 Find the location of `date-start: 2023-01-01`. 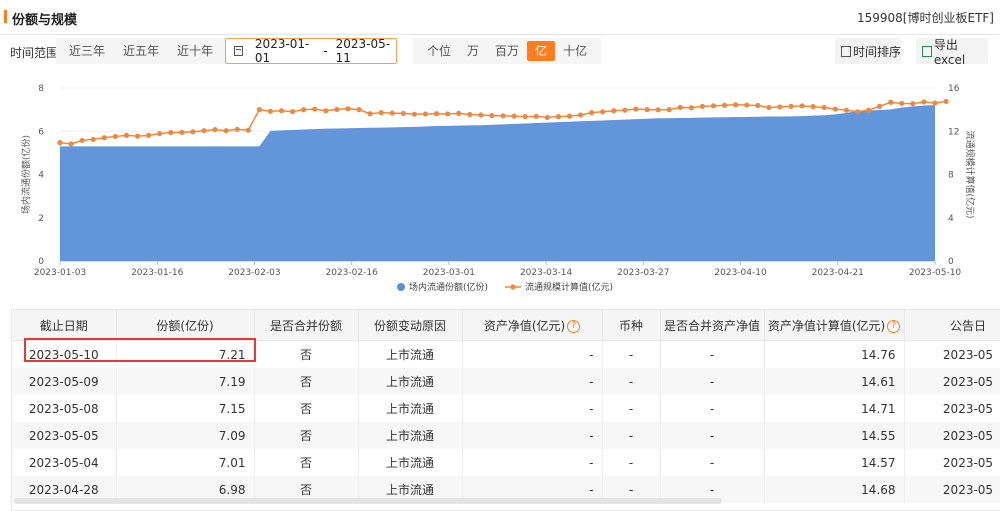

date-start: 2023-01-01 is located at coordinates (285, 51).